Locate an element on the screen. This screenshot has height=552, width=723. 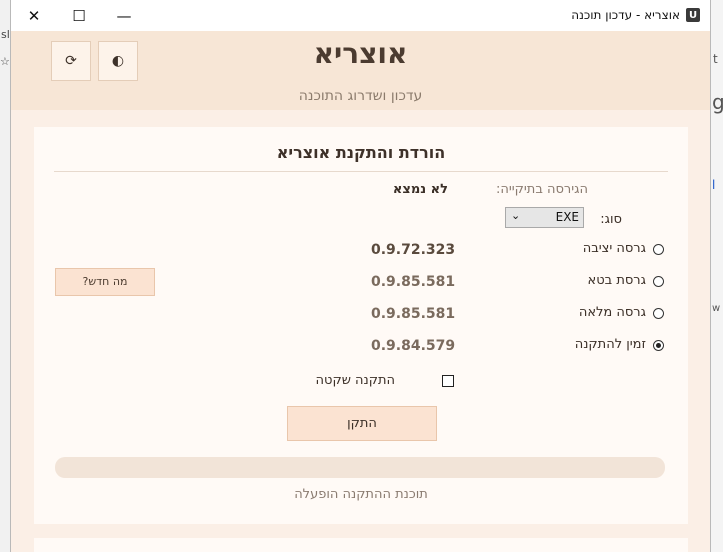
radio-available is located at coordinates (658, 345).